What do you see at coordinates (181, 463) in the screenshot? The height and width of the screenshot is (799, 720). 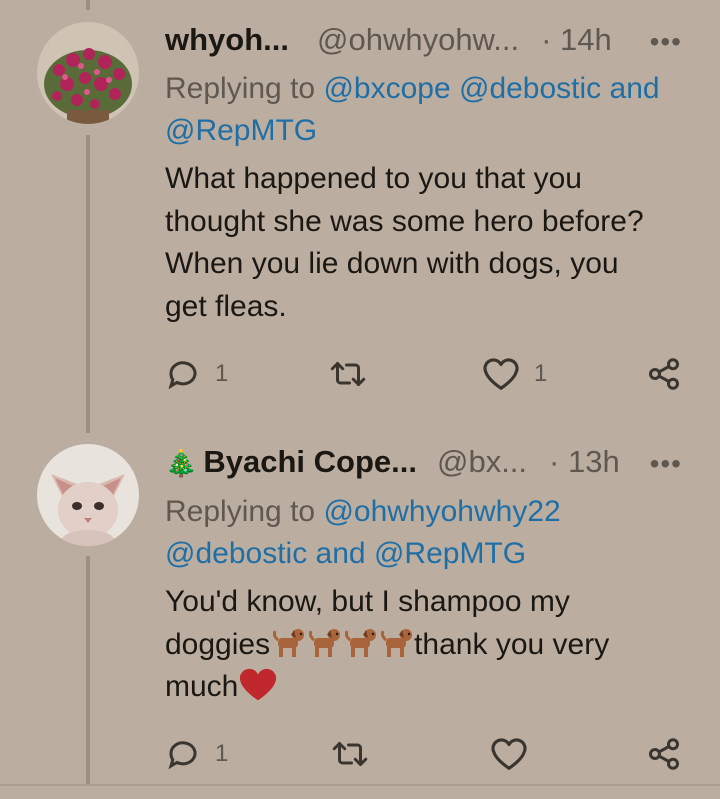 I see `christmas-tree-icon: 🎄` at bounding box center [181, 463].